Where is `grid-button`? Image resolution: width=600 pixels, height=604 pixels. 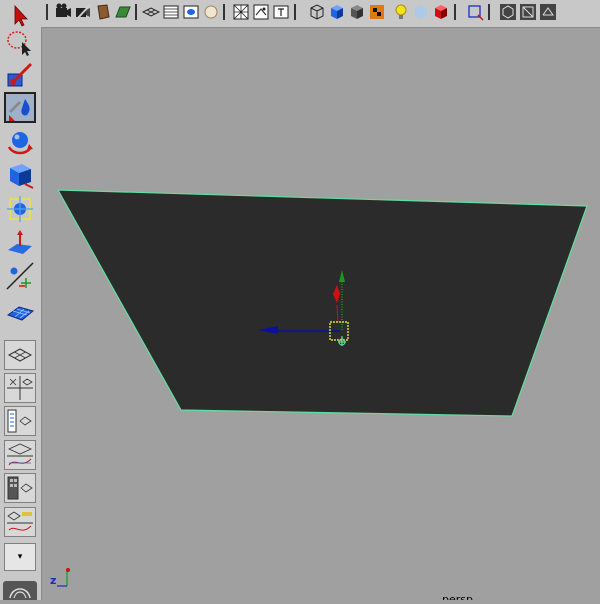
grid-button is located at coordinates (171, 12).